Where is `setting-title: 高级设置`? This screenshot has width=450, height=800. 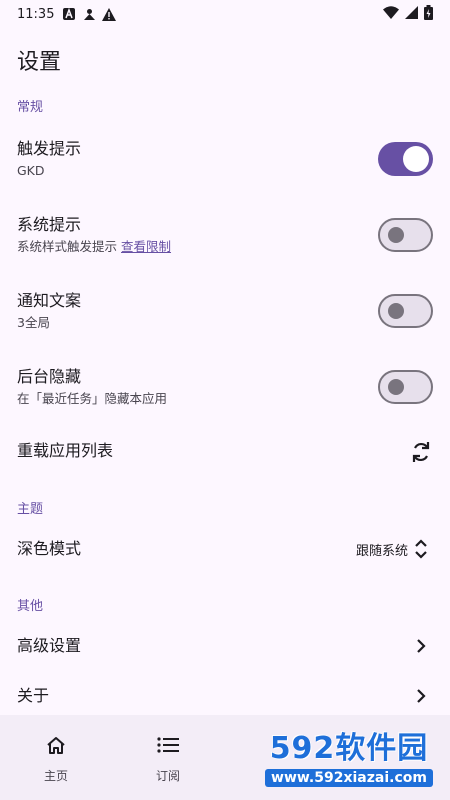 setting-title: 高级设置 is located at coordinates (49, 645).